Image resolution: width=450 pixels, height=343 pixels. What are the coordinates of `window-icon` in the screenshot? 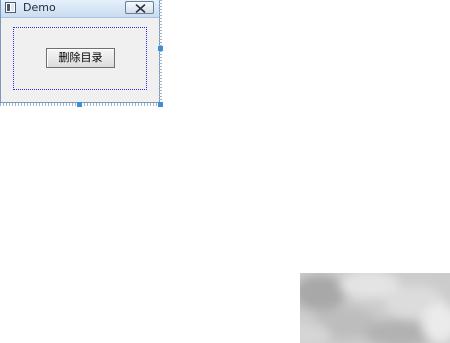 It's located at (10, 7).